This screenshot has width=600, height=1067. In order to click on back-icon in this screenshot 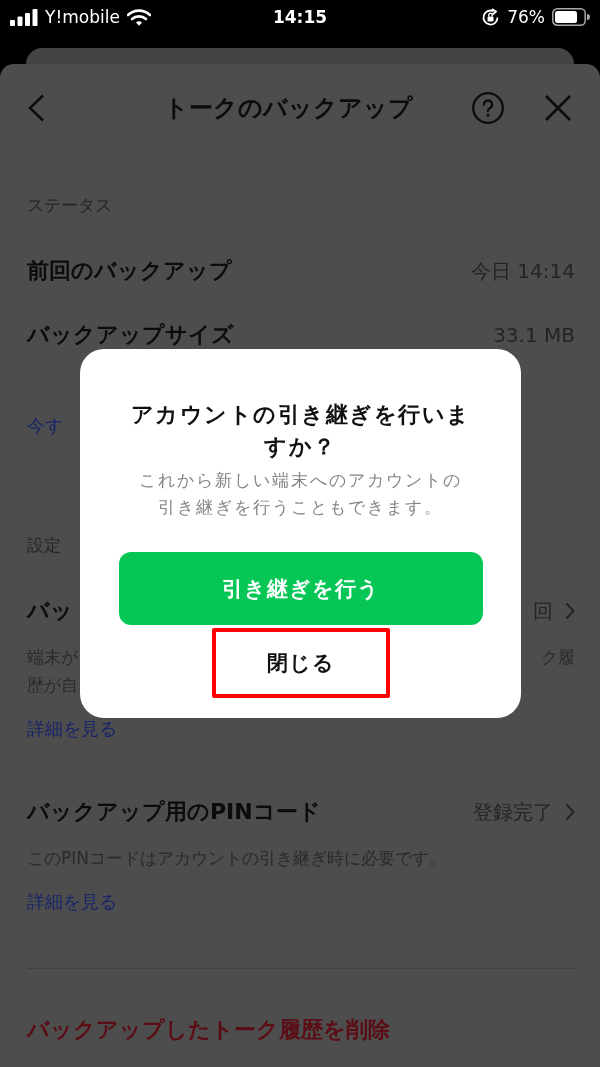, I will do `click(36, 108)`.